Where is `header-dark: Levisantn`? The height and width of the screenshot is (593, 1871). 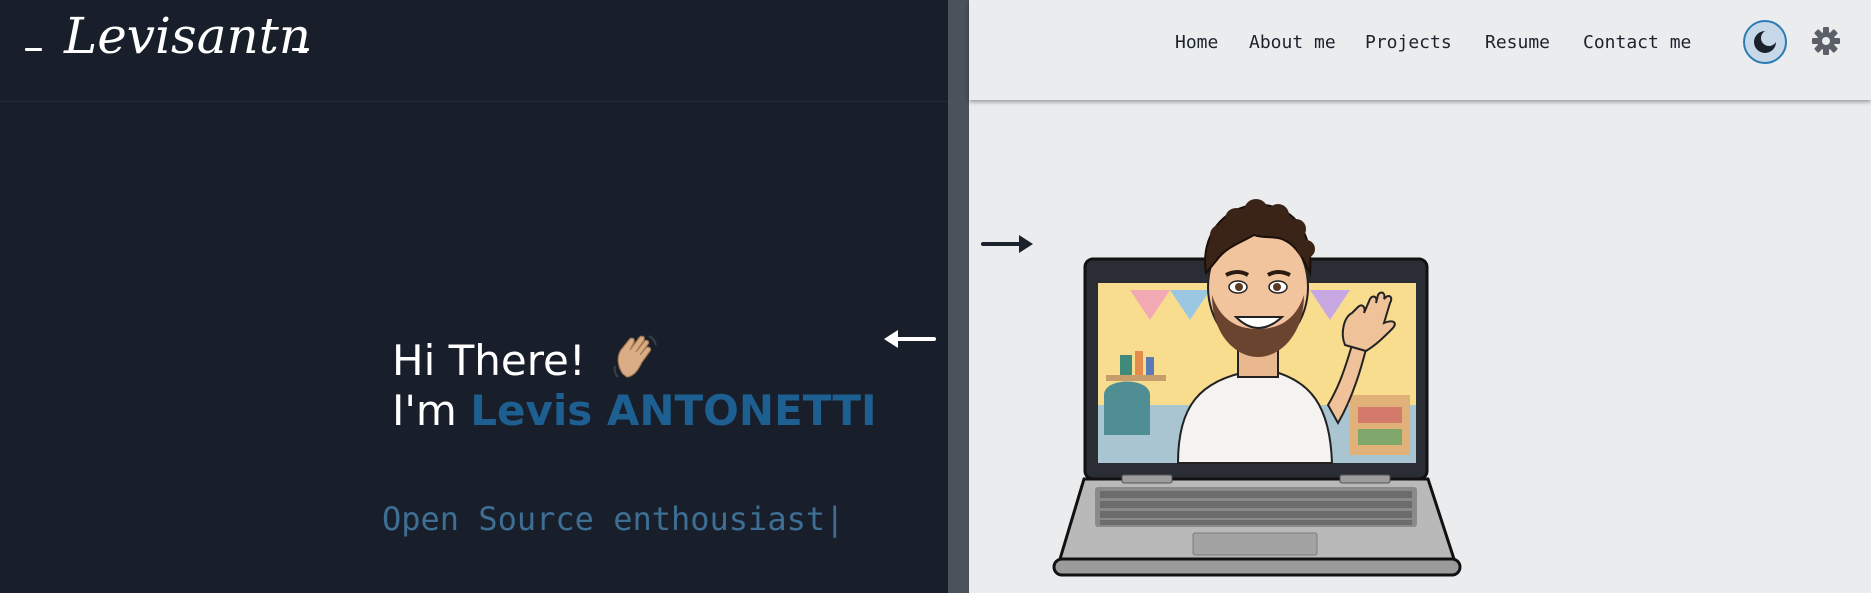 header-dark: Levisantn is located at coordinates (474, 51).